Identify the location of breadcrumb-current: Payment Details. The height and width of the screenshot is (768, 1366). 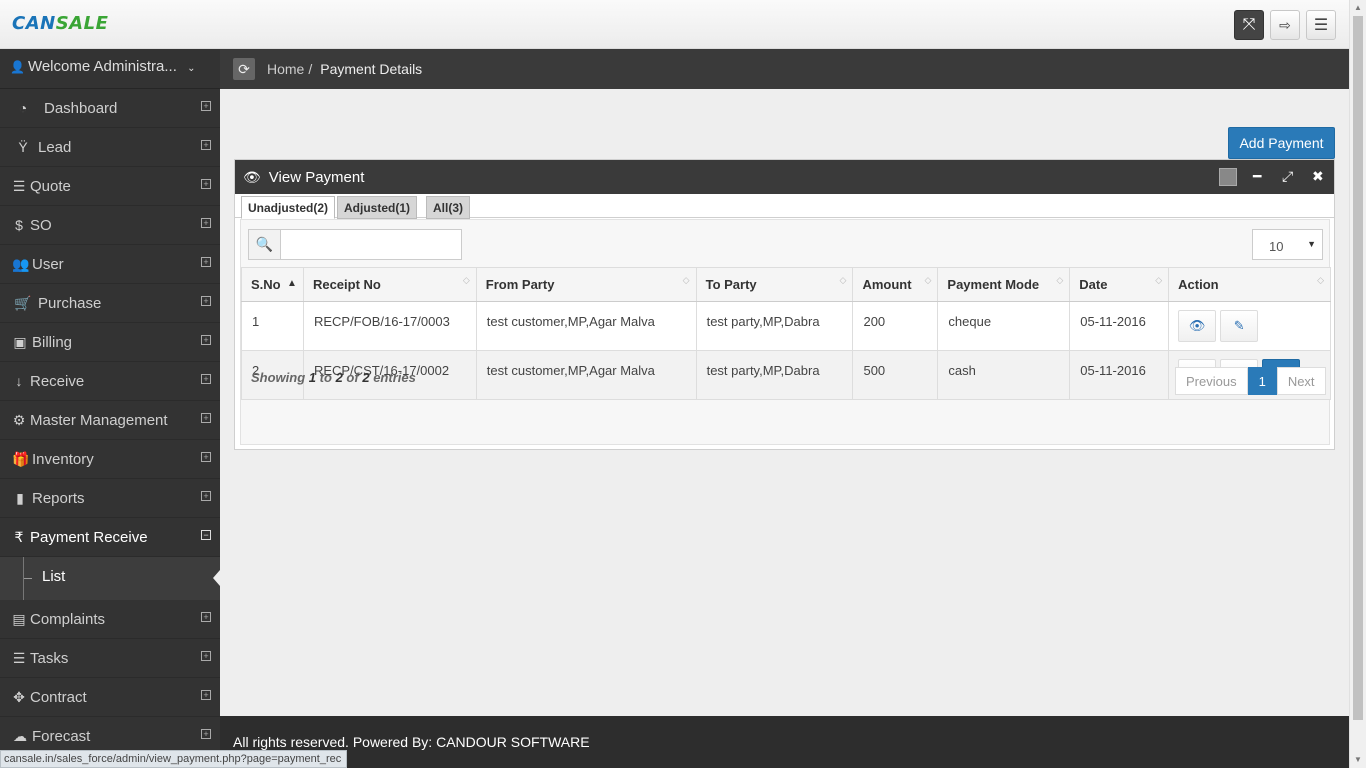
(371, 69).